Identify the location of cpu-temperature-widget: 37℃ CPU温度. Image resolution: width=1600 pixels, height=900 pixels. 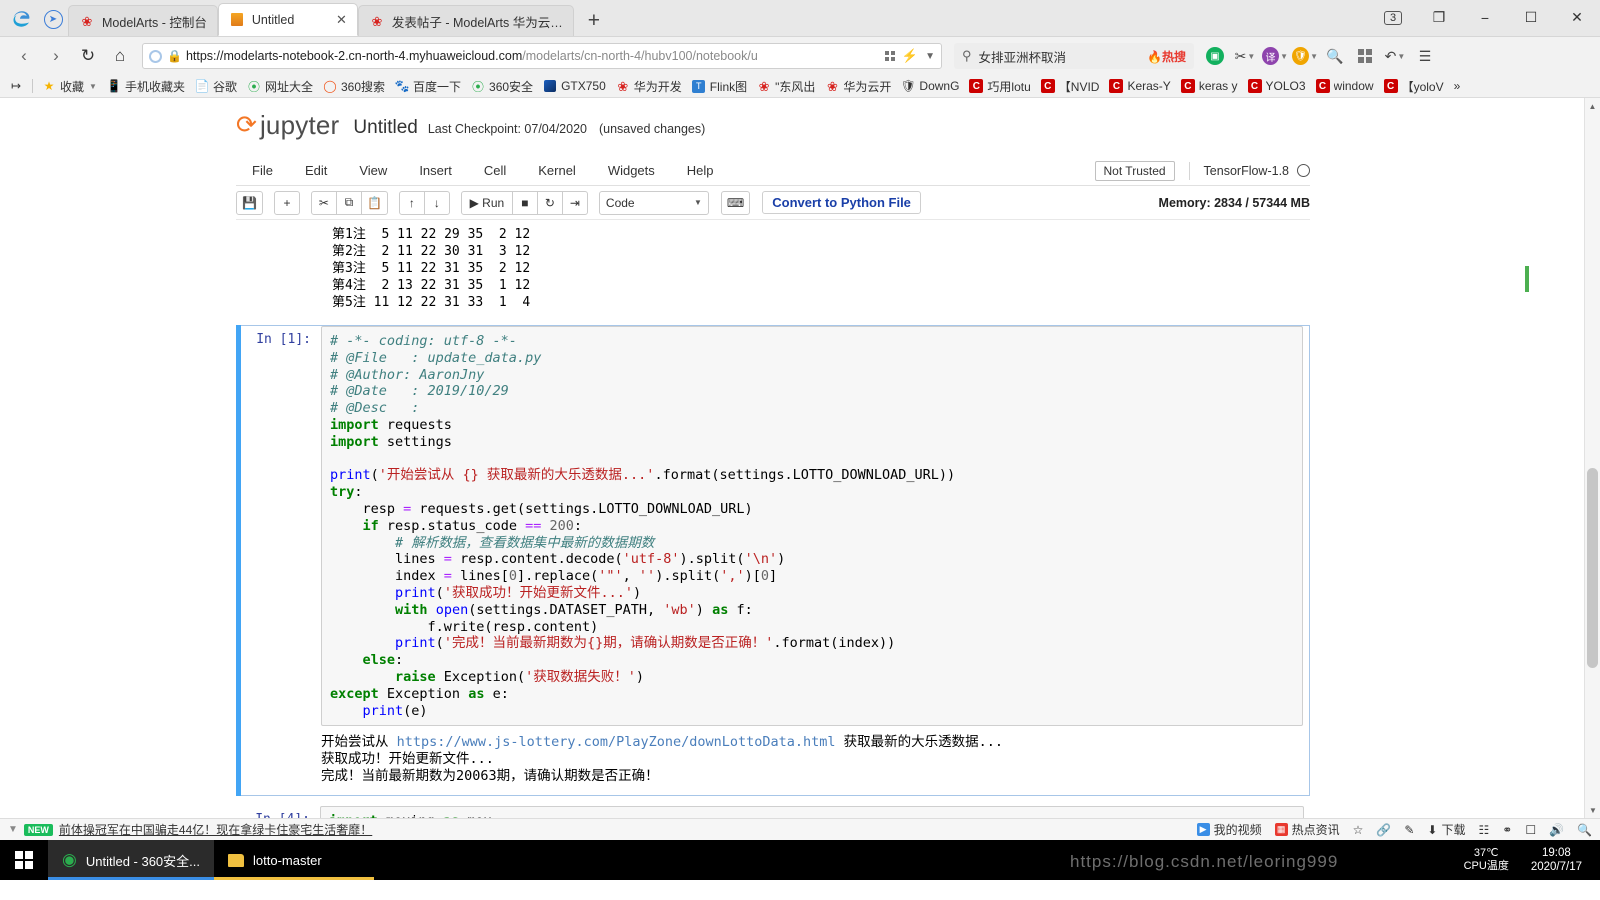
(1486, 860).